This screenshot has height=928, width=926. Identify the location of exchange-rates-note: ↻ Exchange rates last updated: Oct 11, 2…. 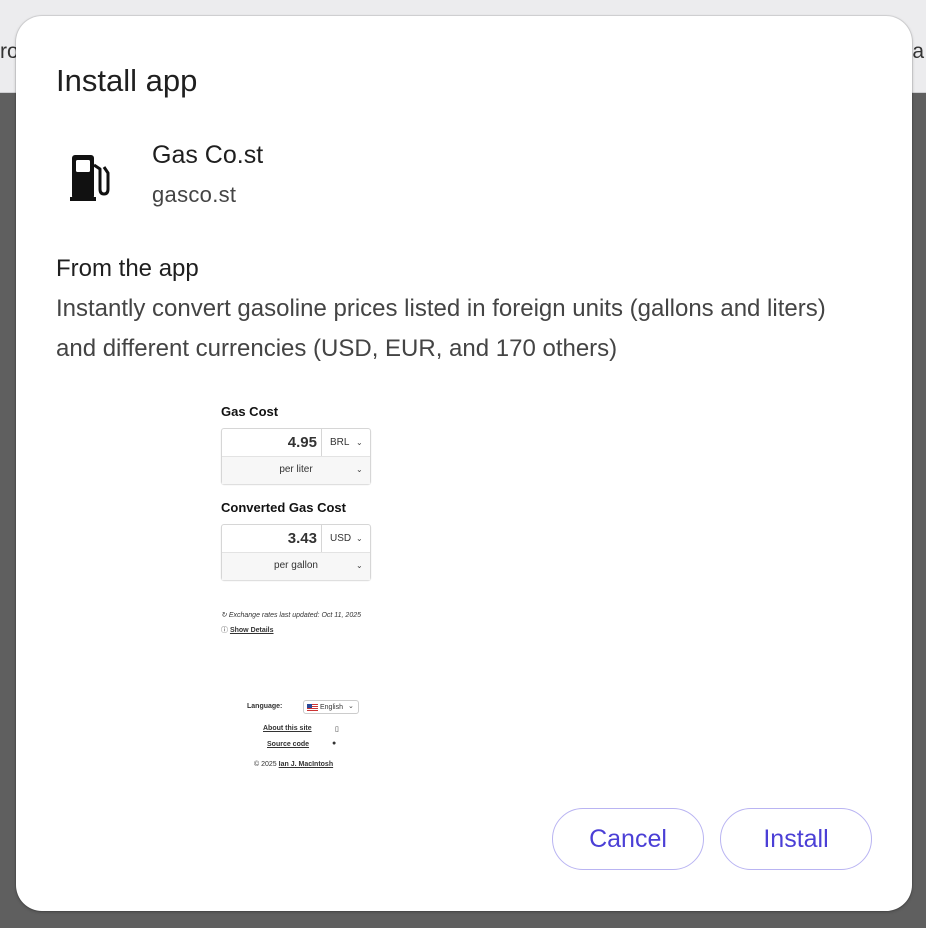
(291, 615).